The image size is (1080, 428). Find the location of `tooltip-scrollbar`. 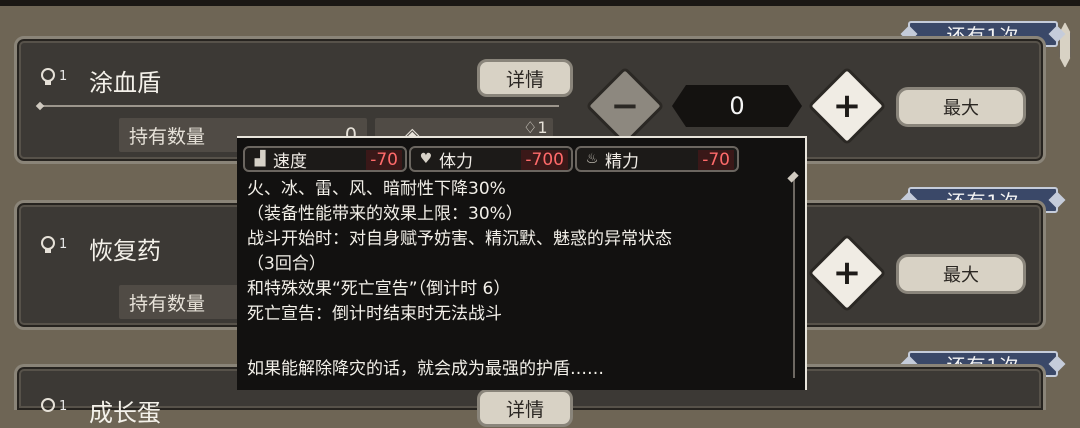

tooltip-scrollbar is located at coordinates (793, 277).